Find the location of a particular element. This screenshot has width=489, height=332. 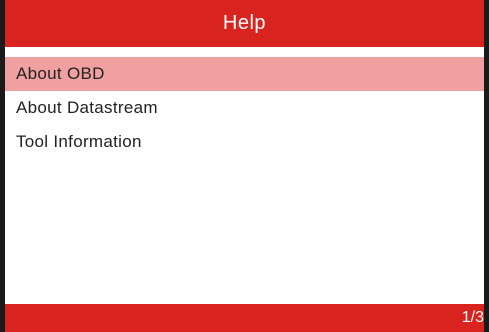

menu-item-about-datastream: About Datastream is located at coordinates (244, 108).